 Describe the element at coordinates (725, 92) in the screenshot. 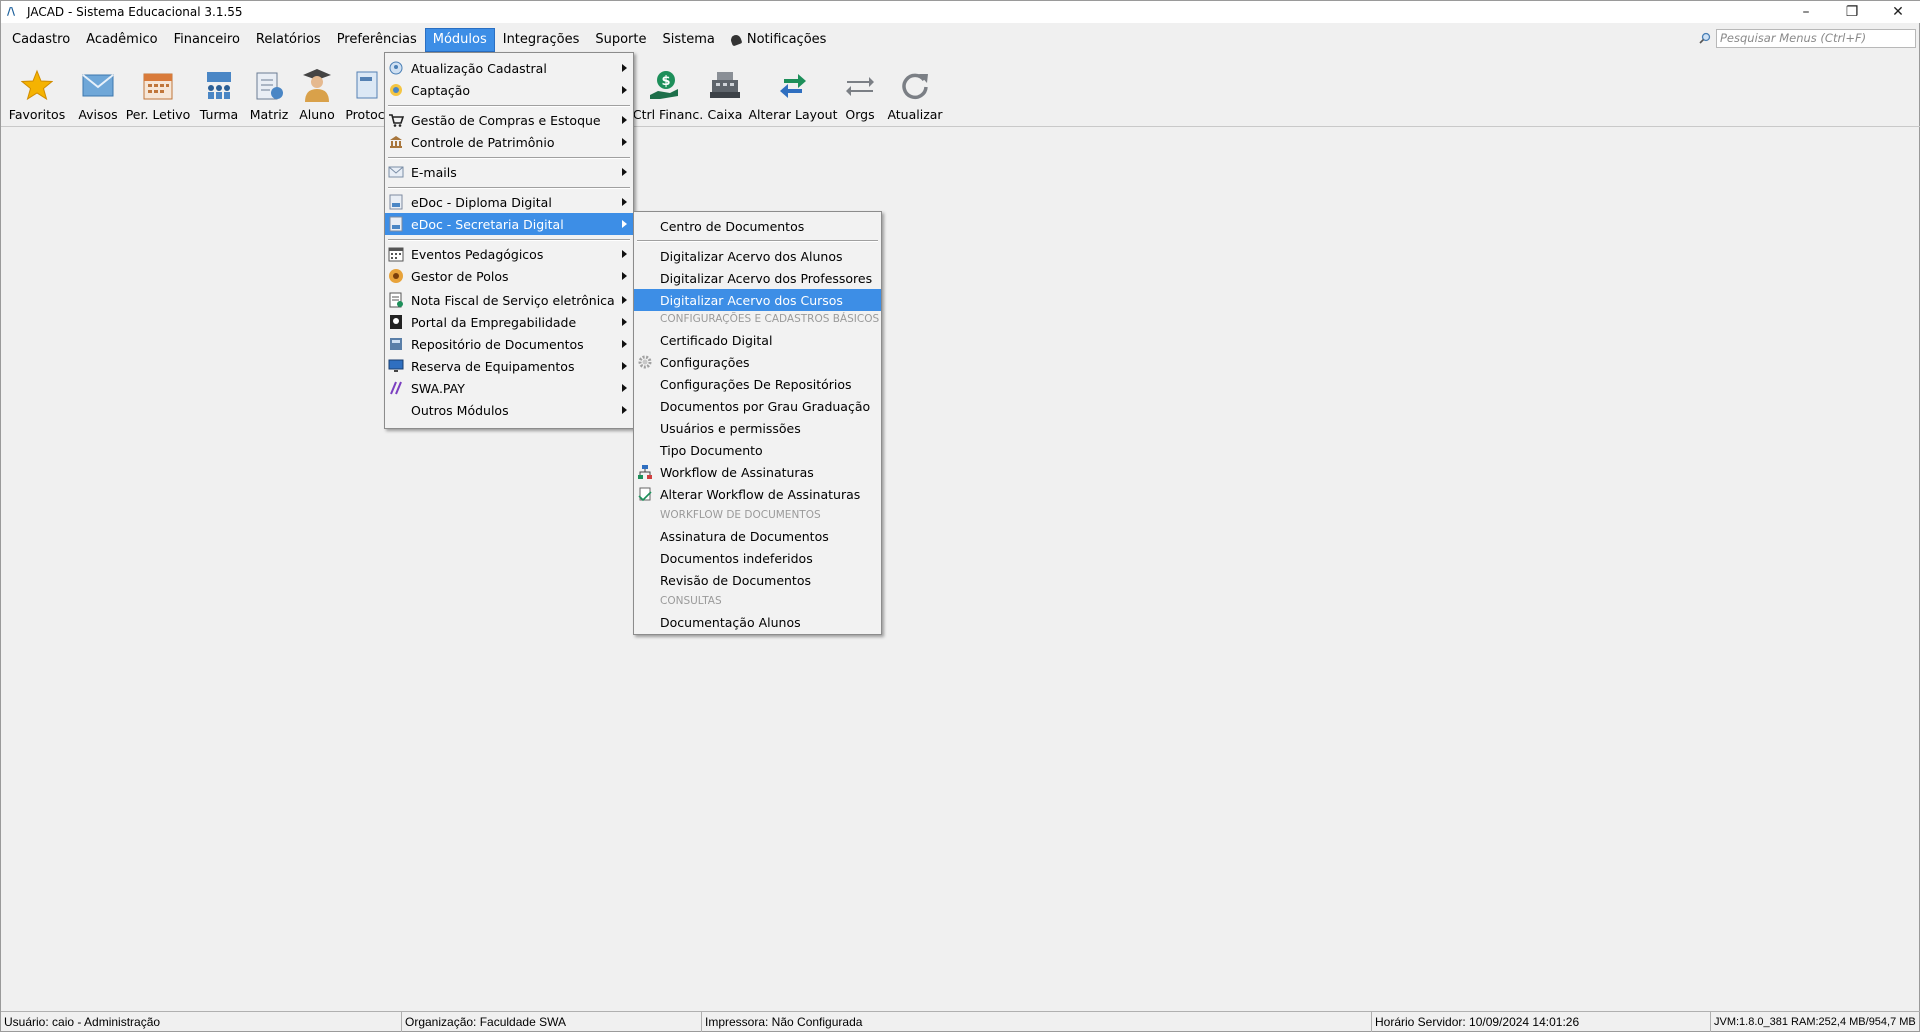

I see `caixa-button: Caixa` at that location.